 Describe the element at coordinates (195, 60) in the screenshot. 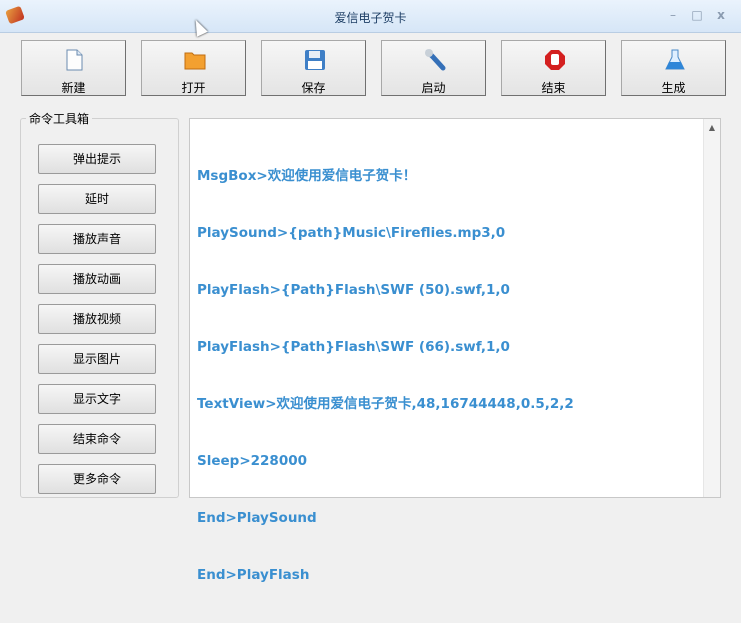

I see `folder-icon` at that location.